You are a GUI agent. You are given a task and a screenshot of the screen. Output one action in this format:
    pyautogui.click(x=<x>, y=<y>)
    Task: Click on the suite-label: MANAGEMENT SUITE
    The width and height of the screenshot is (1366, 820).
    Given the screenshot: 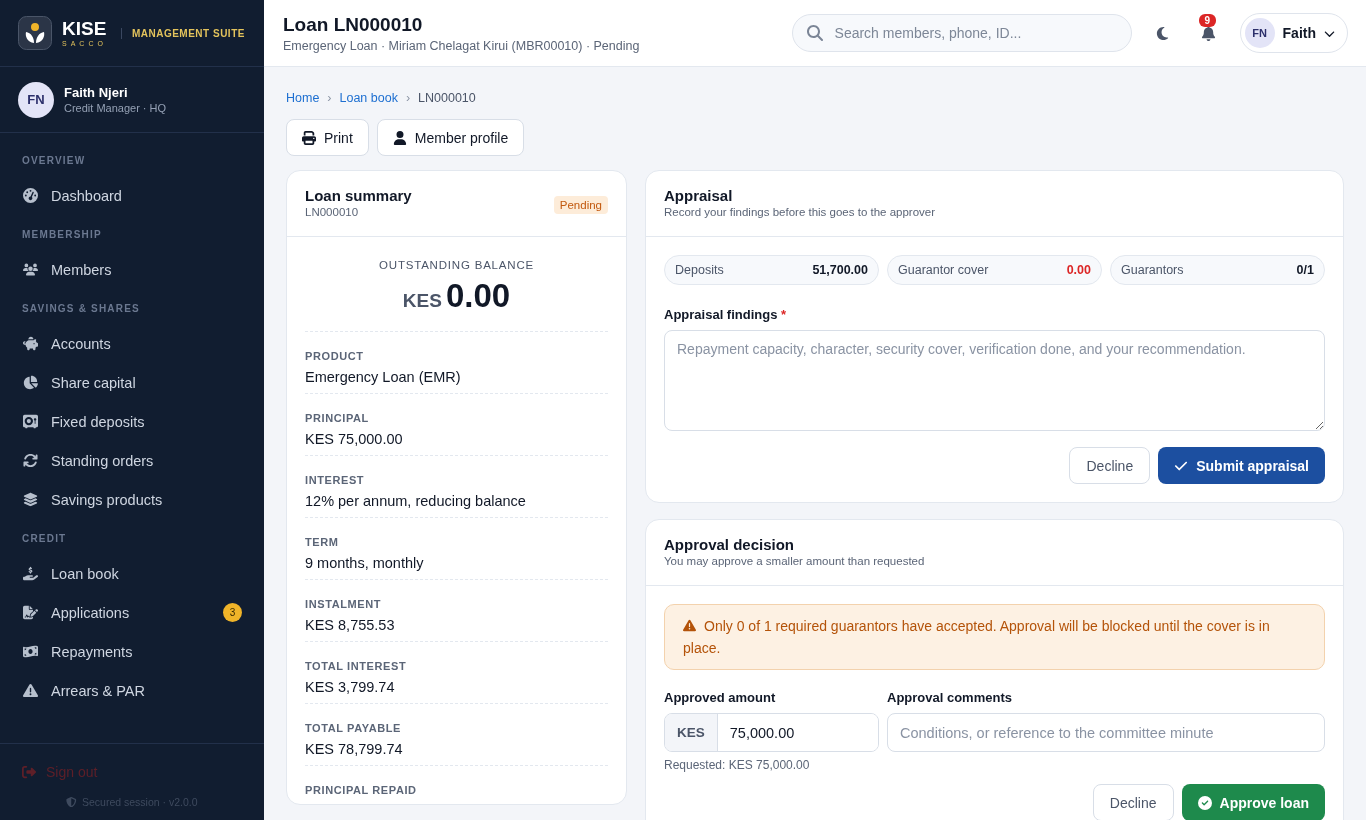 What is the action you would take?
    pyautogui.click(x=182, y=33)
    